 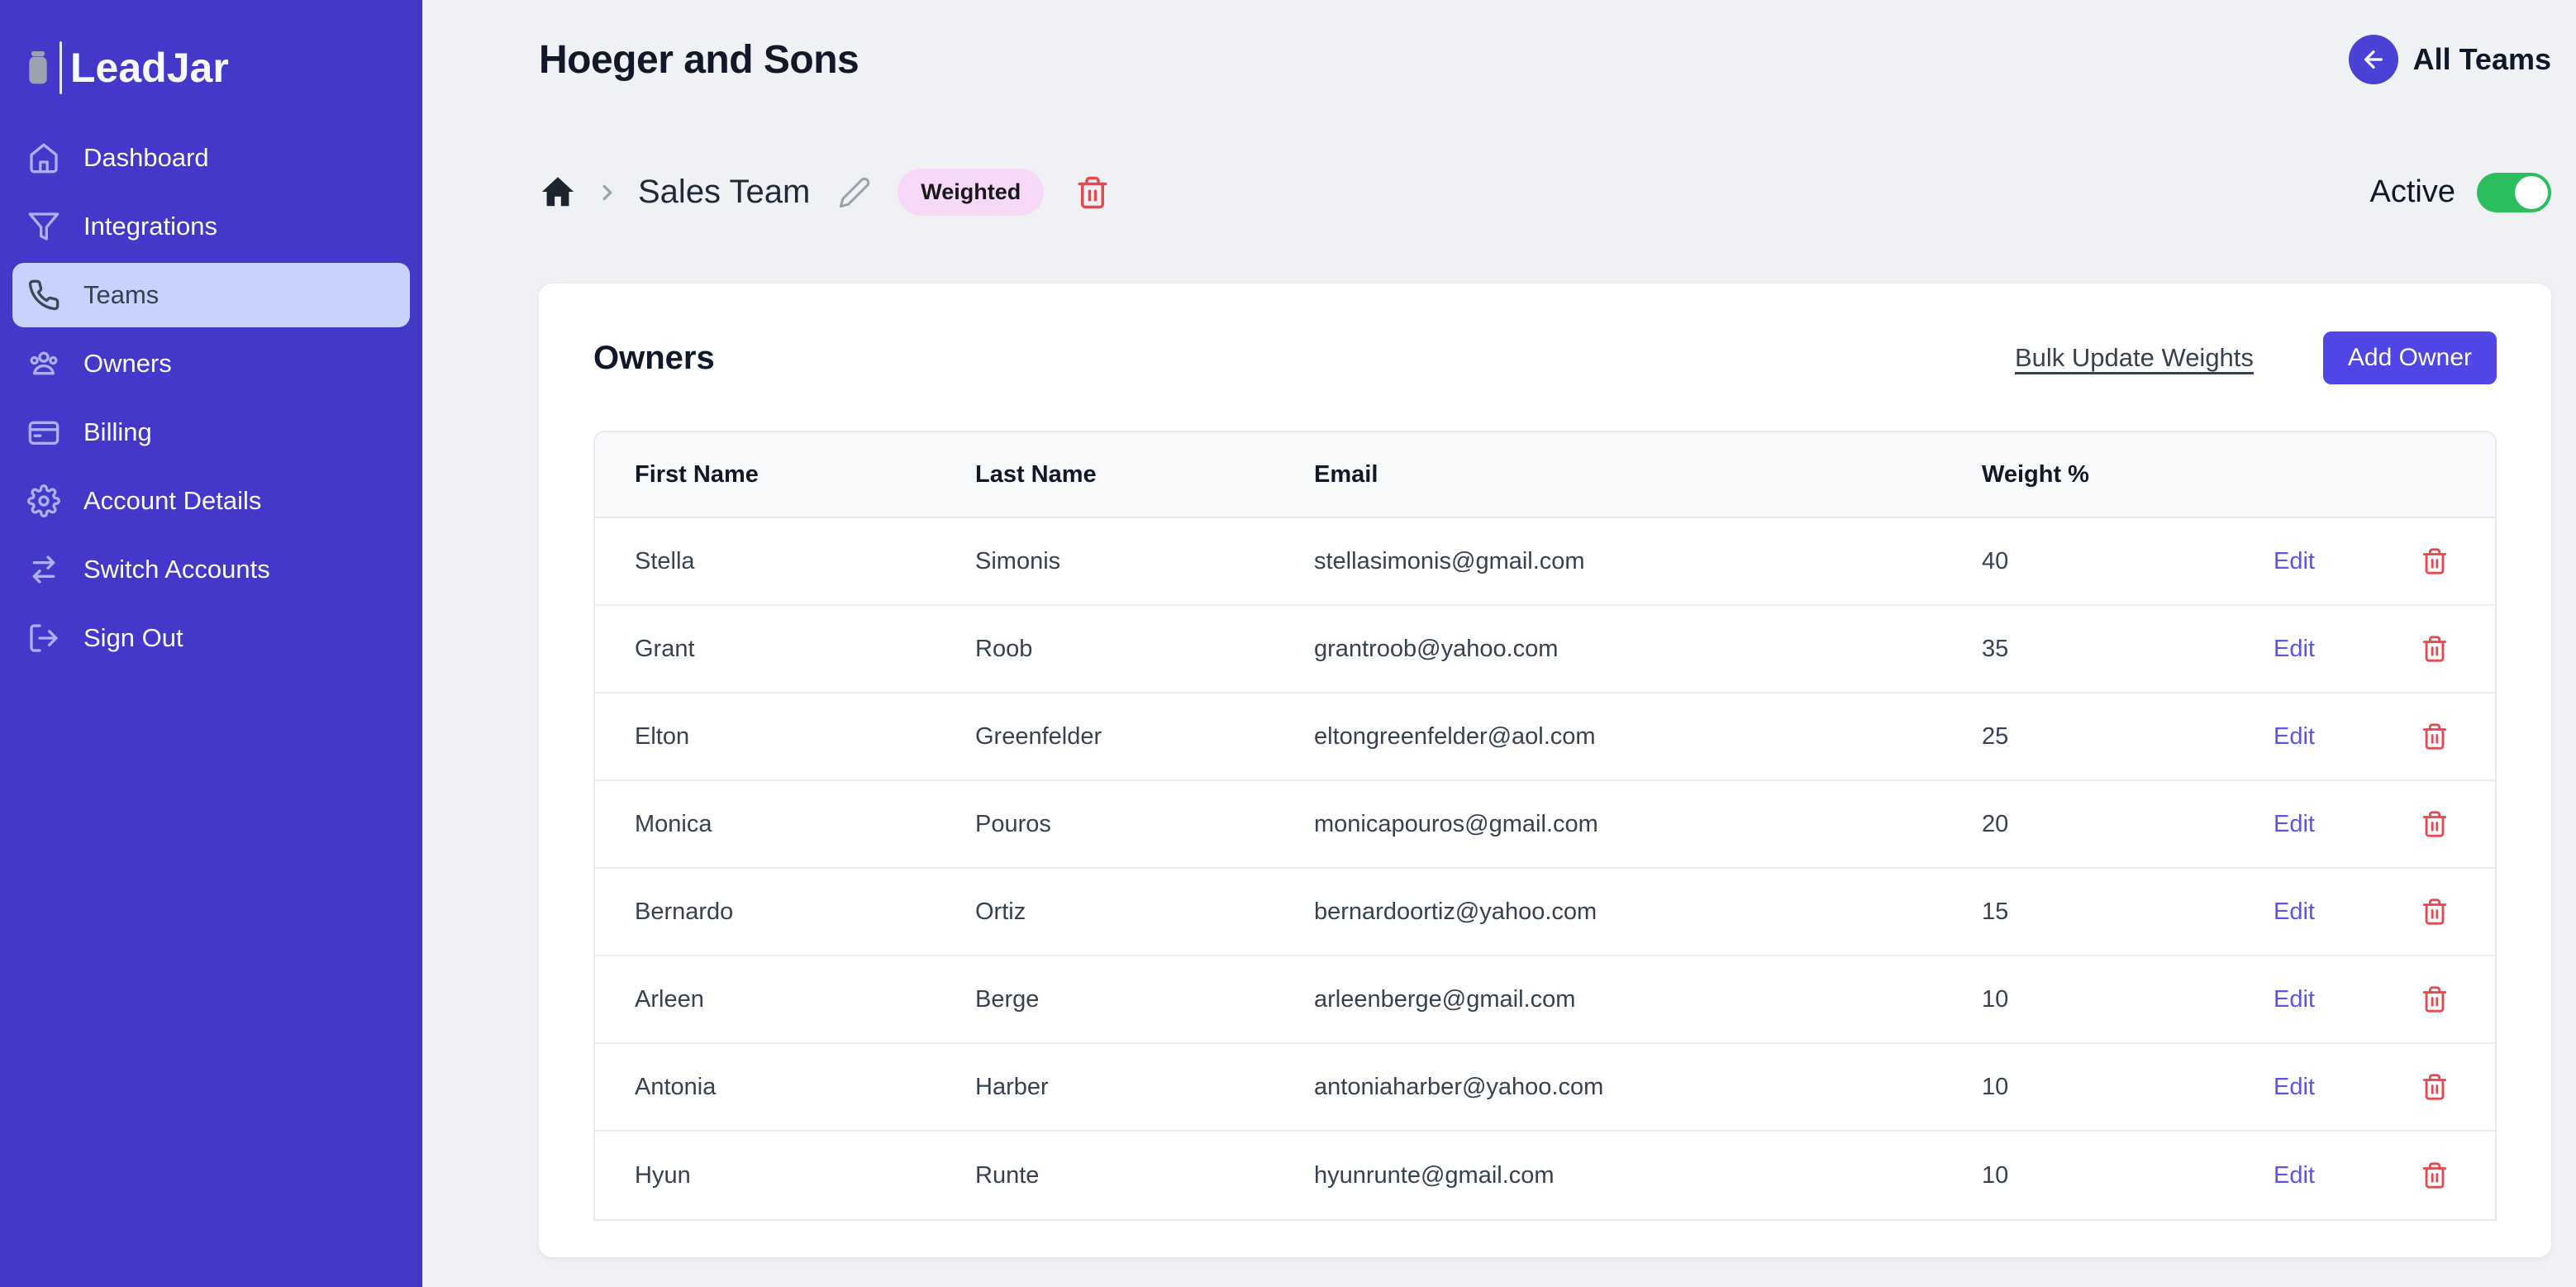 What do you see at coordinates (43, 569) in the screenshot?
I see `switch-arrows-icon` at bounding box center [43, 569].